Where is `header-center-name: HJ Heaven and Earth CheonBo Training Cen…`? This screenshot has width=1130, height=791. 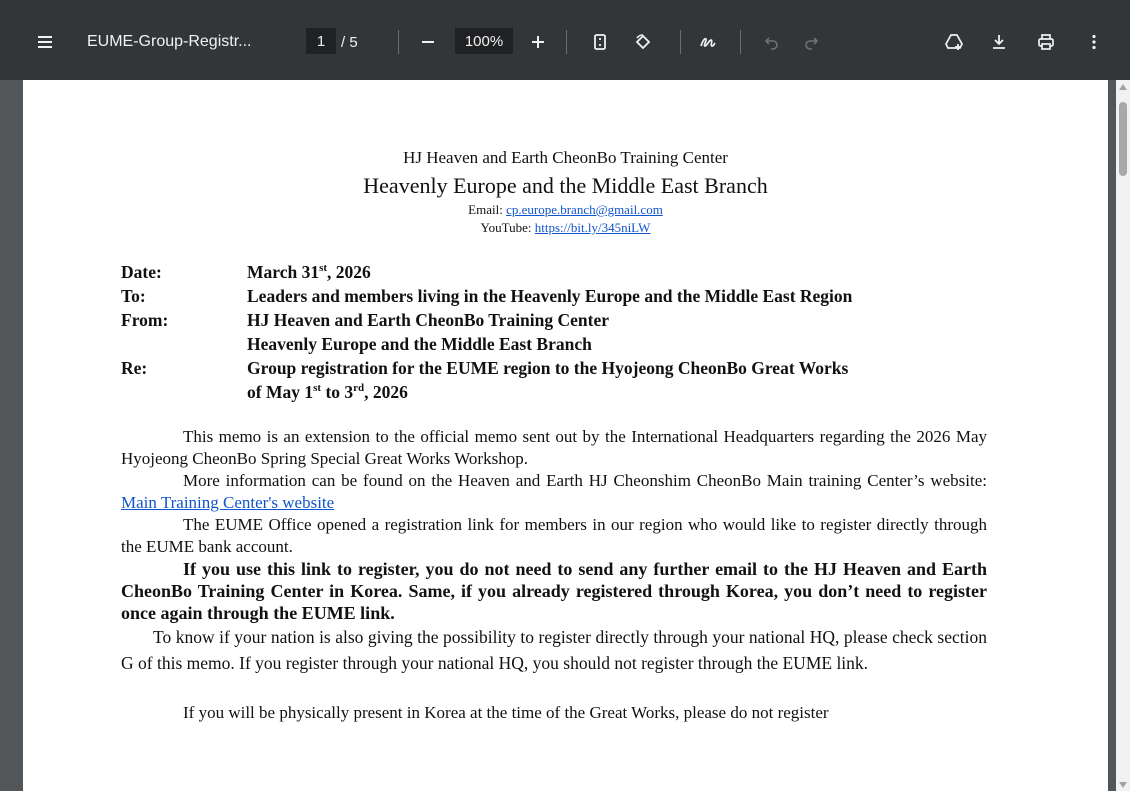
header-center-name: HJ Heaven and Earth CheonBo Training Cen… is located at coordinates (565, 157).